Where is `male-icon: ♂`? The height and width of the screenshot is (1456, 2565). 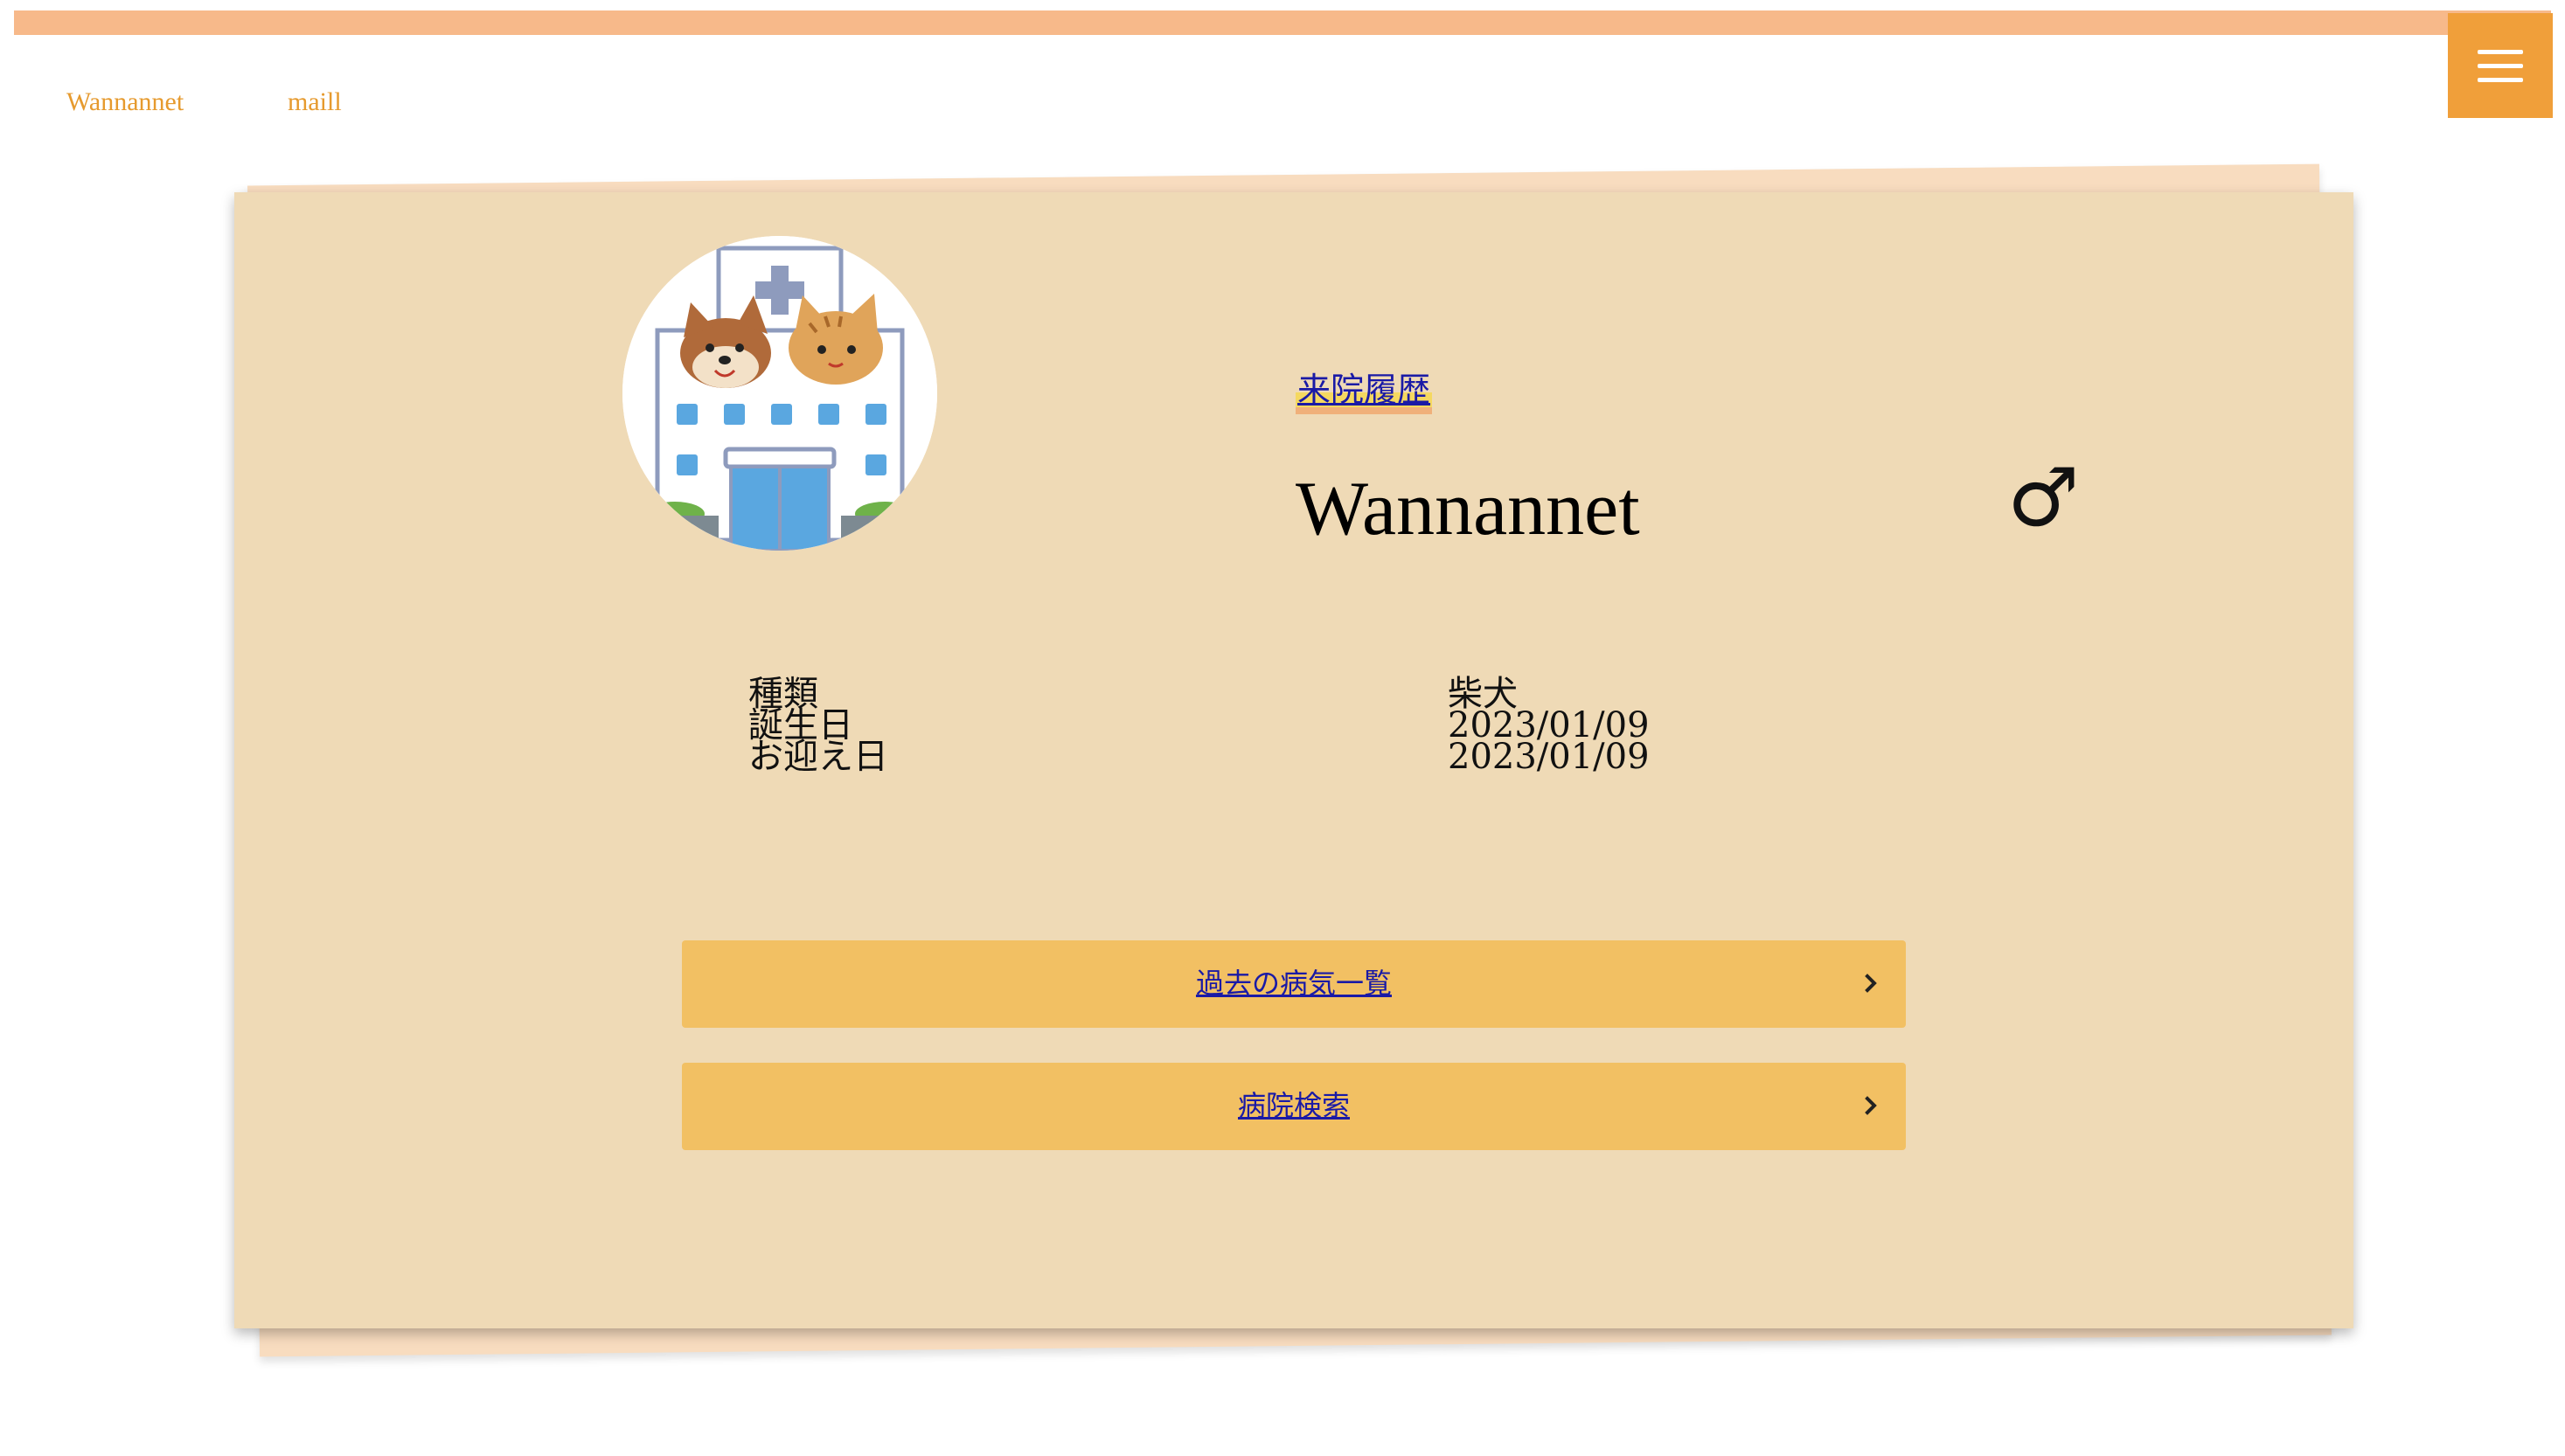
male-icon: ♂ is located at coordinates (2043, 497).